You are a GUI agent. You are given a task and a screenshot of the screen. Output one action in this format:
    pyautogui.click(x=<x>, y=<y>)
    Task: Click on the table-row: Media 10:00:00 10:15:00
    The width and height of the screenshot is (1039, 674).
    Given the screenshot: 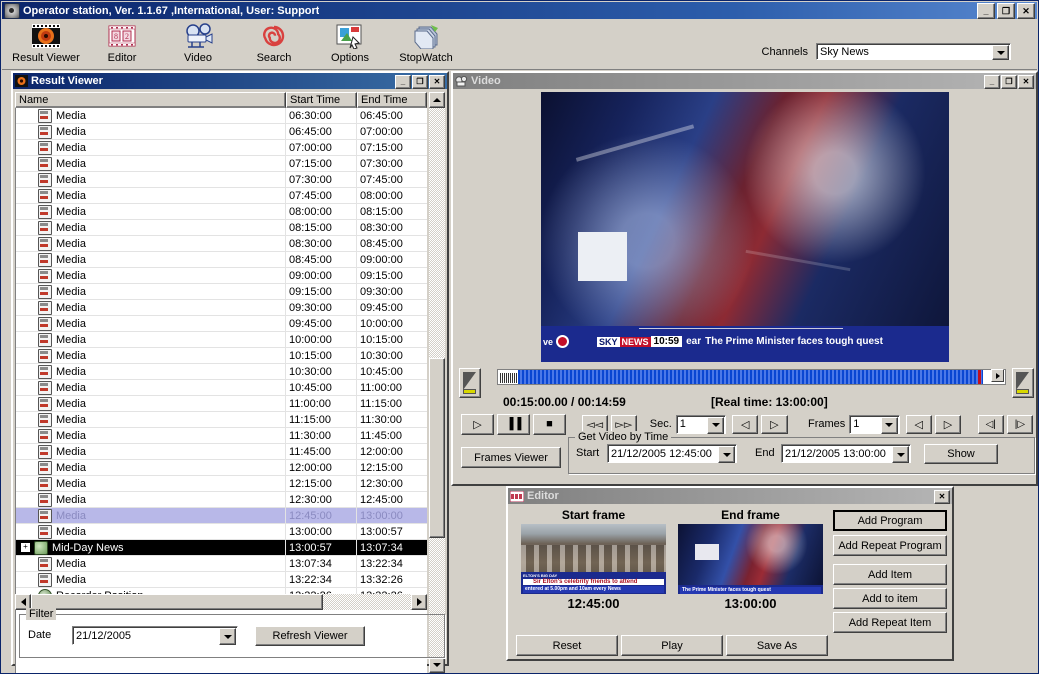 What is the action you would take?
    pyautogui.click(x=221, y=340)
    